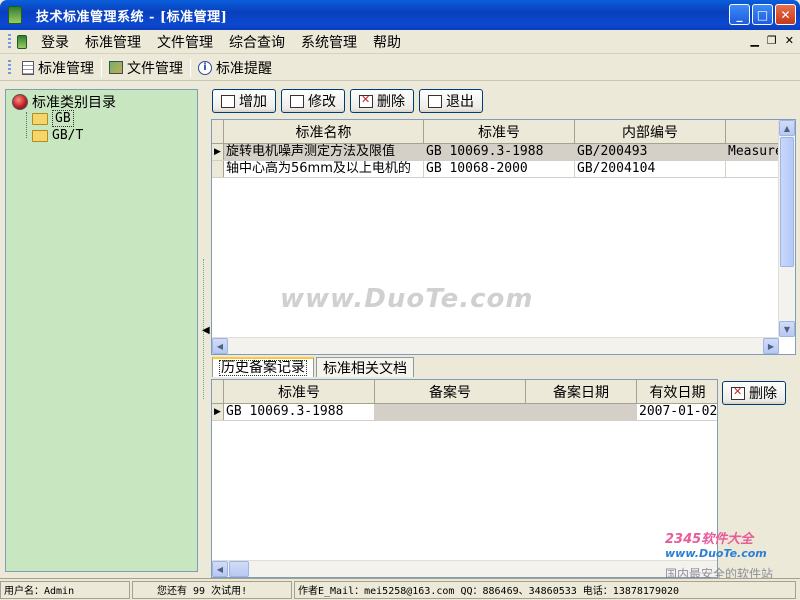 The image size is (800, 600). What do you see at coordinates (322, 102) in the screenshot?
I see `edit-button-label: 修改` at bounding box center [322, 102].